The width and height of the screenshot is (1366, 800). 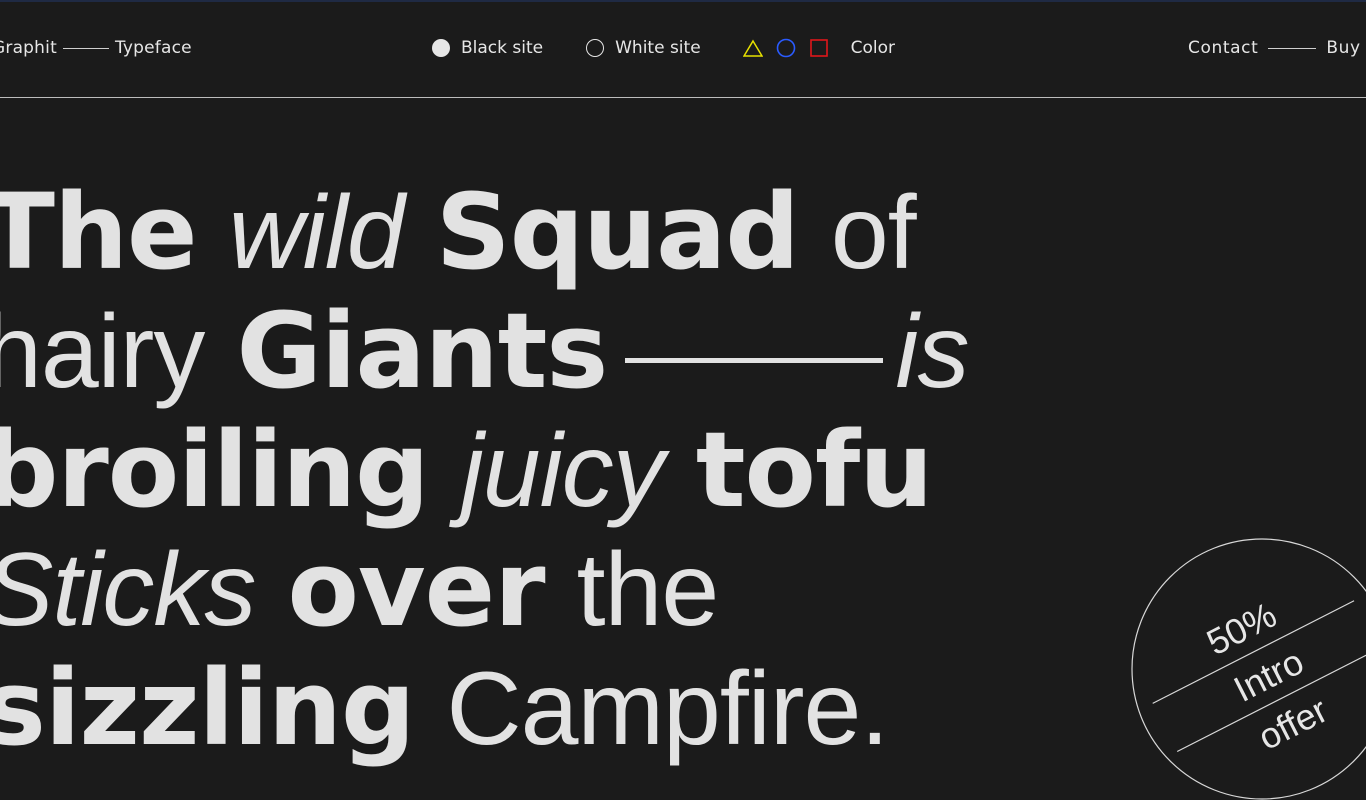 I want to click on circle-icon, so click(x=785, y=48).